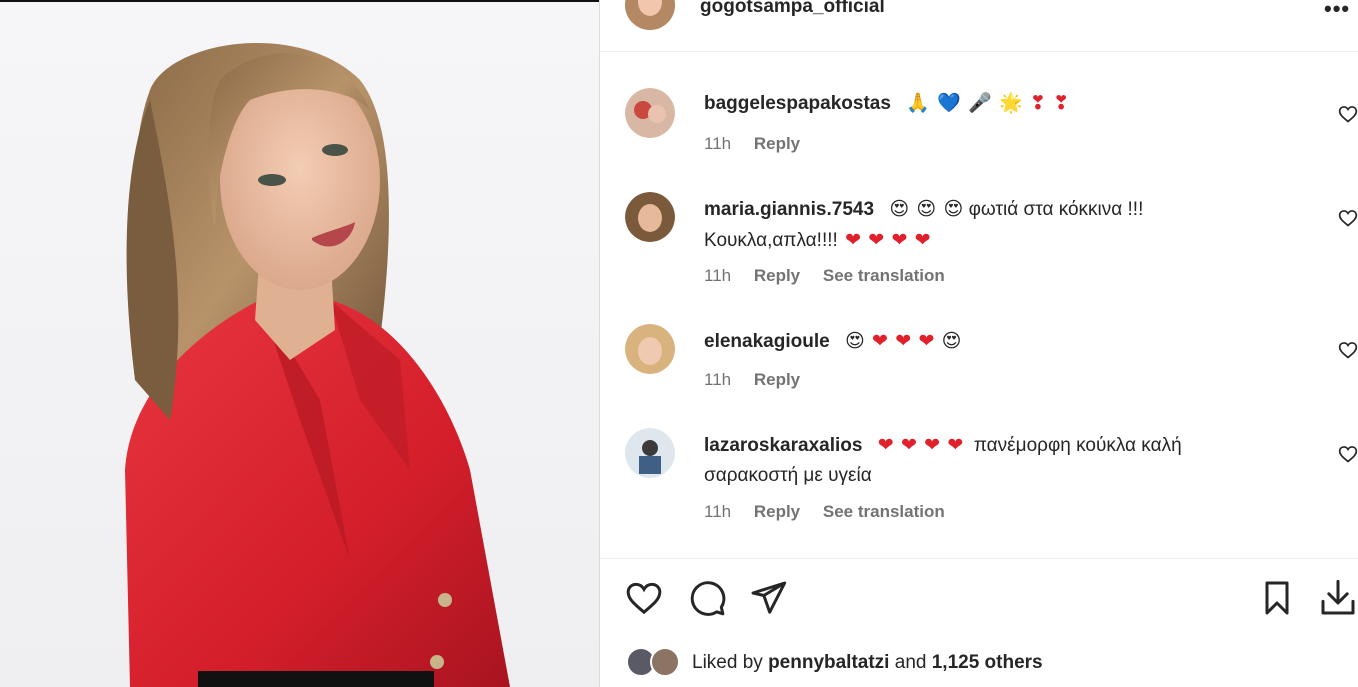  What do you see at coordinates (767, 341) in the screenshot?
I see `comment-username: elenakagioule` at bounding box center [767, 341].